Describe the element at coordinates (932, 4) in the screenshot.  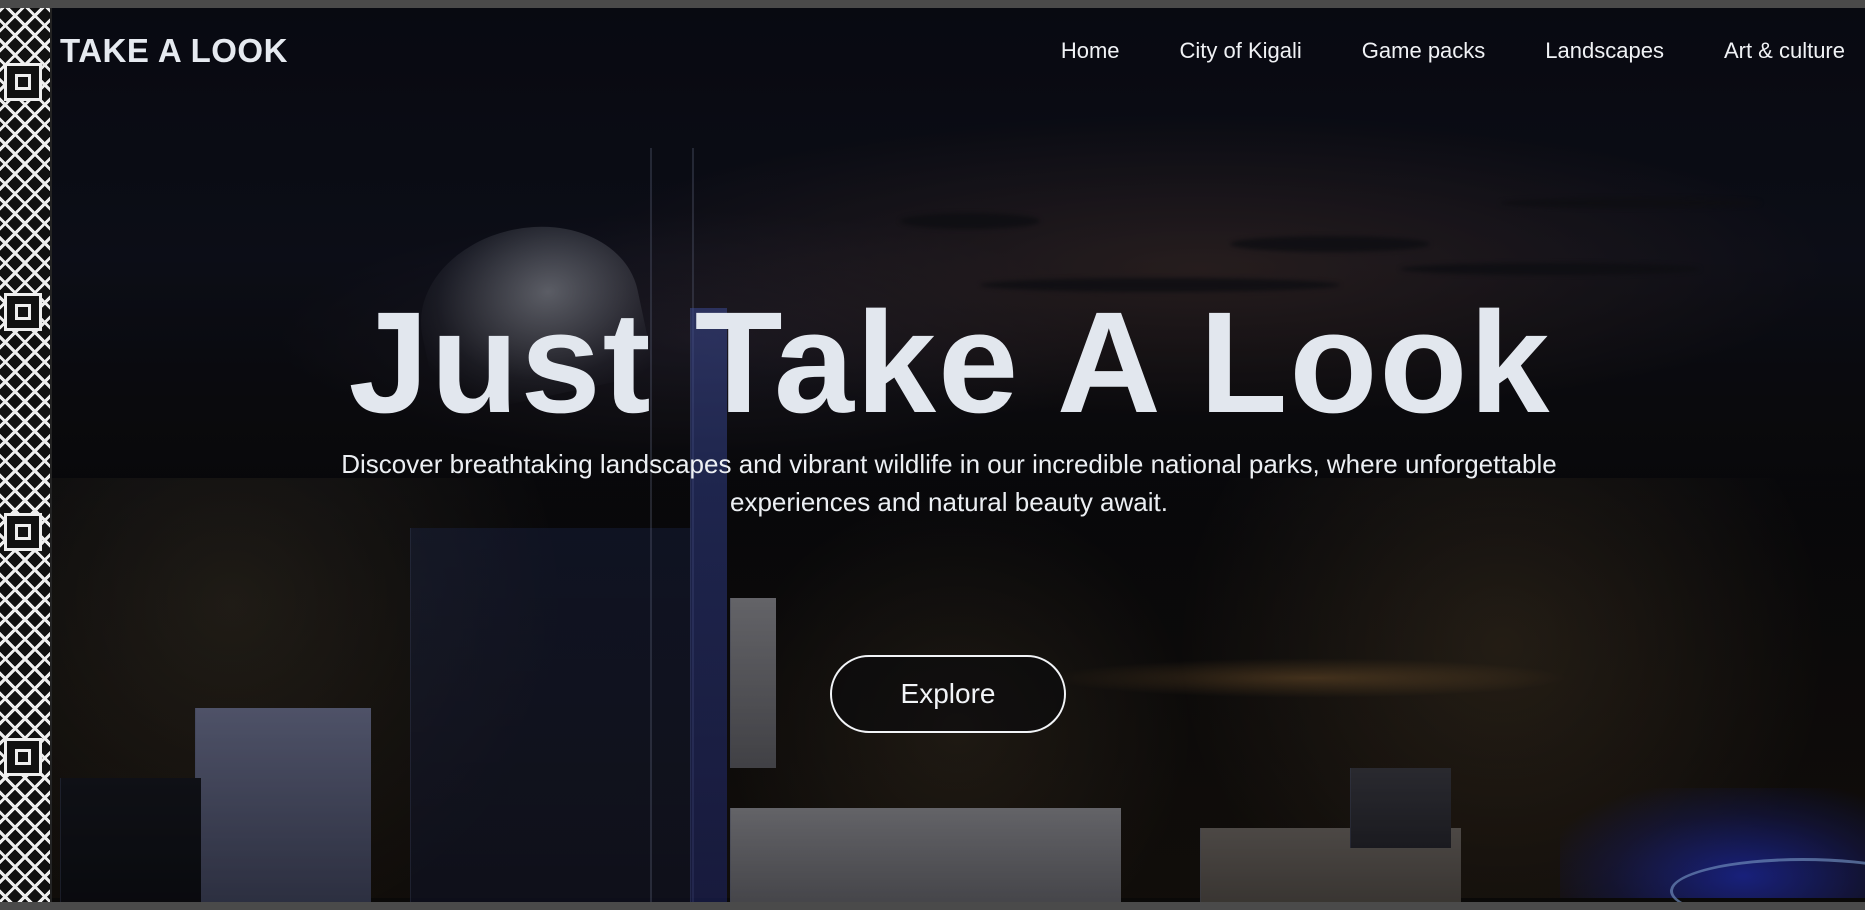
I see `top-frame-strip` at that location.